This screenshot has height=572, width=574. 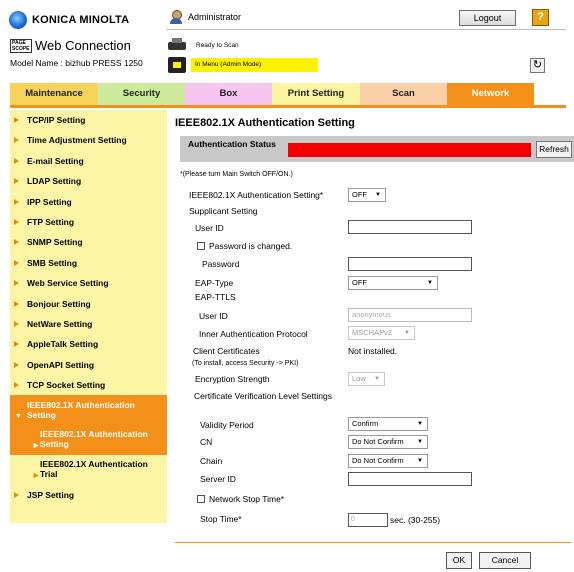 What do you see at coordinates (232, 379) in the screenshot?
I see `encryption-label: Encryption Strength` at bounding box center [232, 379].